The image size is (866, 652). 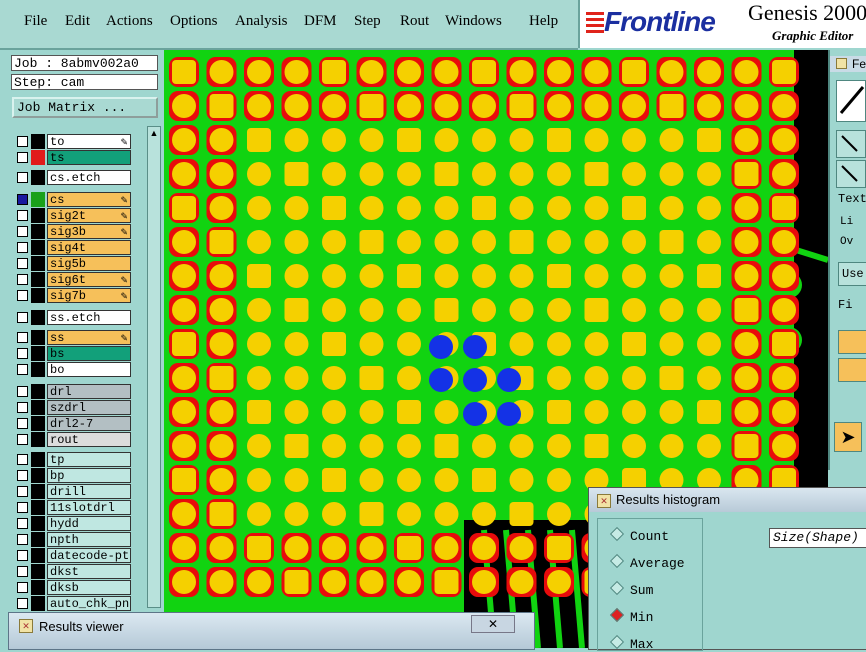 I want to click on layer-name: drl, so click(x=89, y=391).